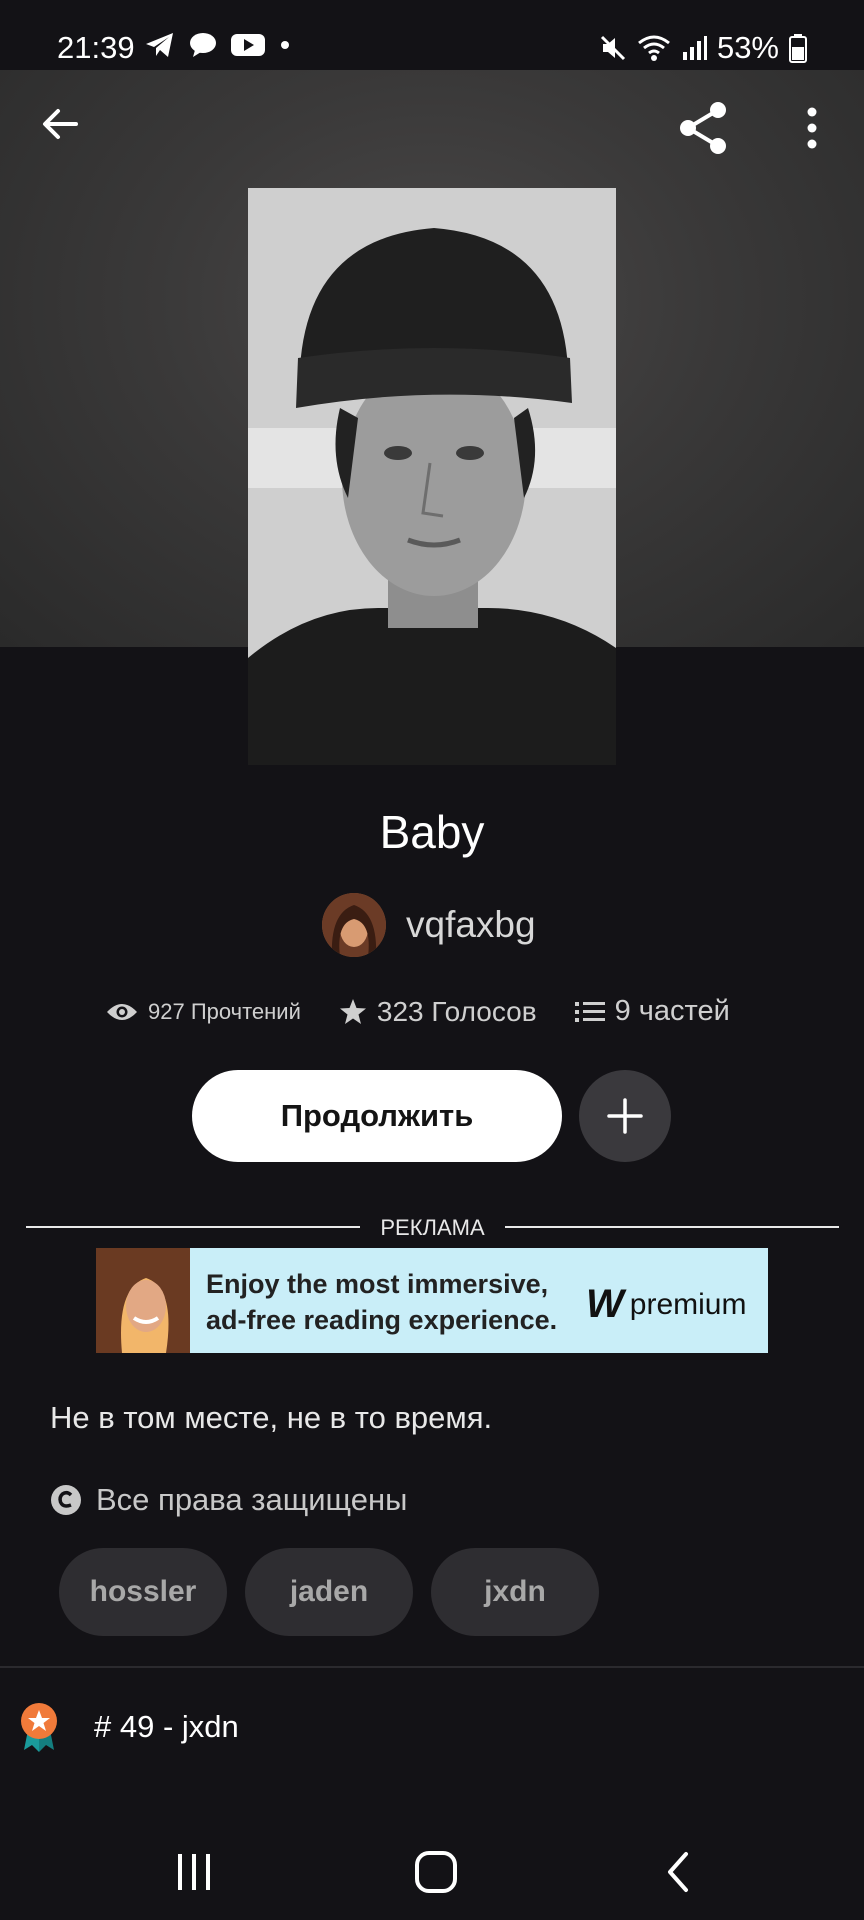 The image size is (864, 1920). I want to click on ad-brand: W premium, so click(666, 1304).